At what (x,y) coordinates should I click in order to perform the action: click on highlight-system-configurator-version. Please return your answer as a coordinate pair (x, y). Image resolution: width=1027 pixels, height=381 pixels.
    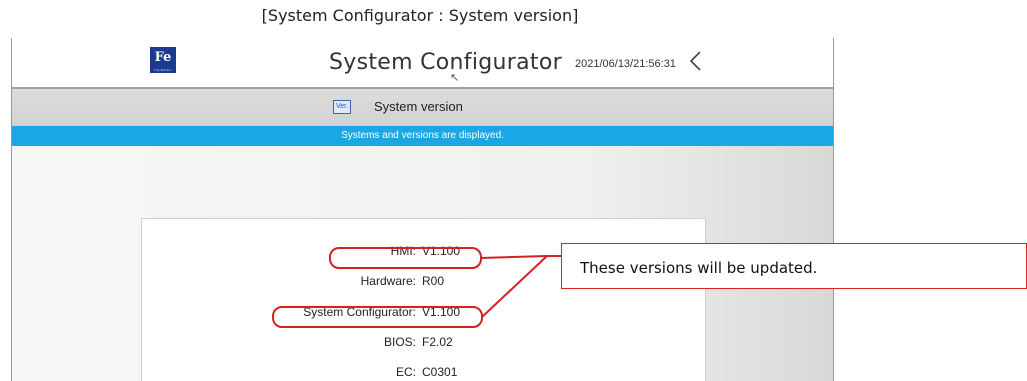
    Looking at the image, I should click on (377, 317).